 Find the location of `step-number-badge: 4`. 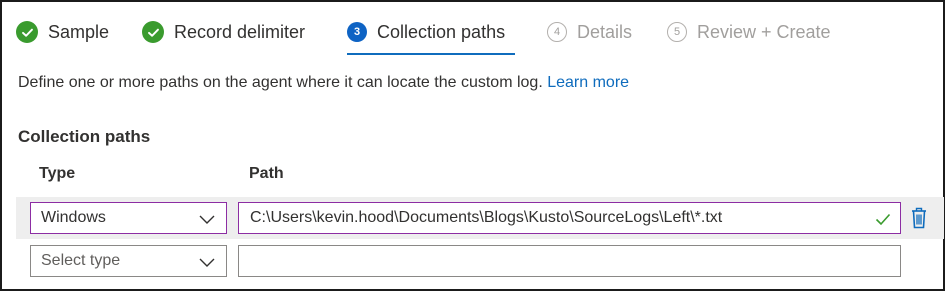

step-number-badge: 4 is located at coordinates (557, 32).